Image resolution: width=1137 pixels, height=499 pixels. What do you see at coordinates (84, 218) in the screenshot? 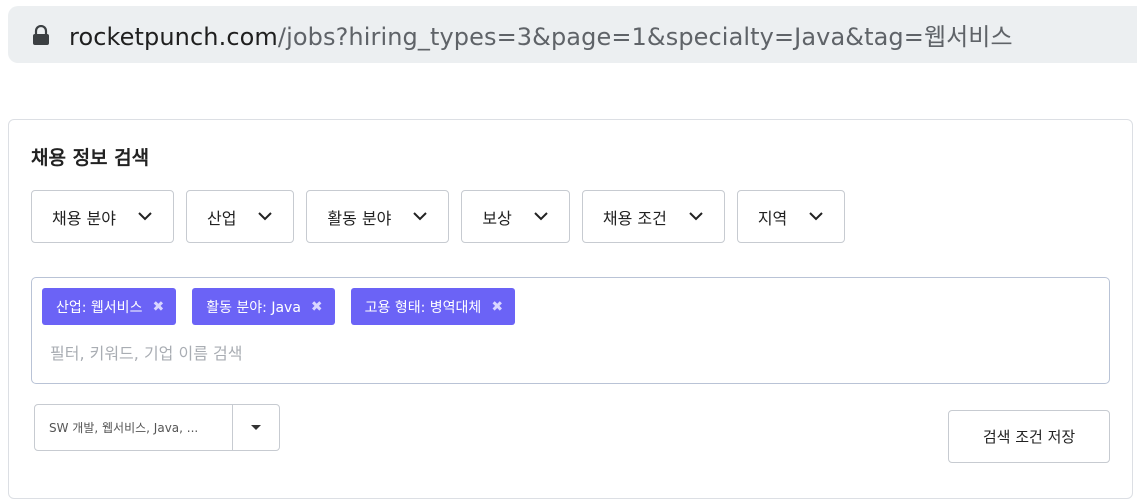
I see `filter-label: 채용 분야` at bounding box center [84, 218].